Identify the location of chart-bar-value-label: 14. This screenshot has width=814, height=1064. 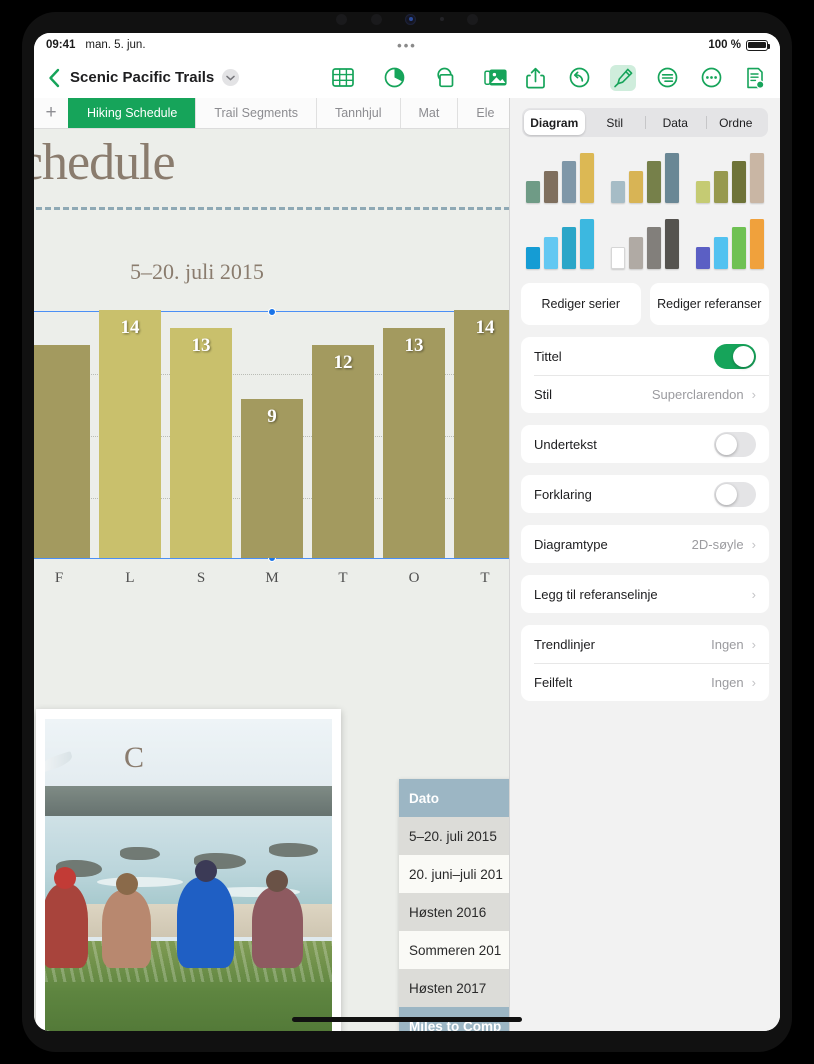
(130, 327).